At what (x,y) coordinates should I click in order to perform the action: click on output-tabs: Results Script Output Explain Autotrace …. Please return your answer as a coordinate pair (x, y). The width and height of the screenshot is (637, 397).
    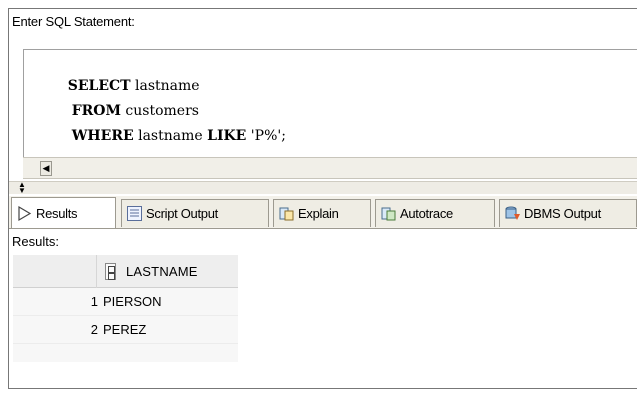
    Looking at the image, I should click on (323, 212).